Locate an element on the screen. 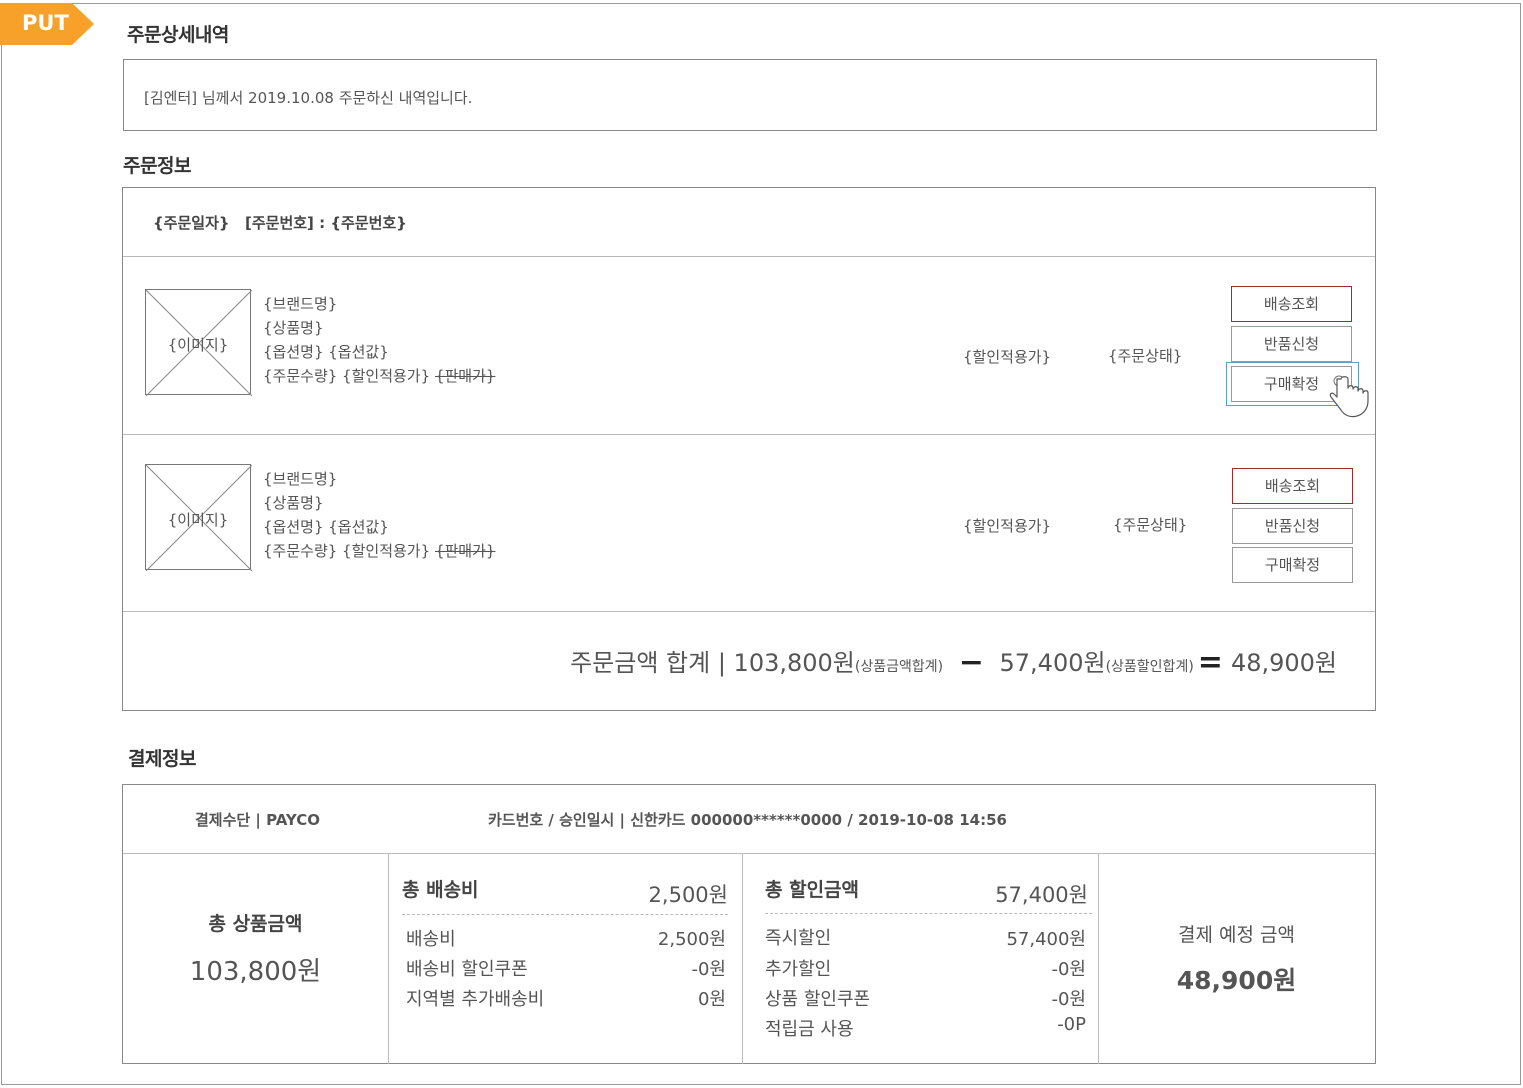 The image size is (1523, 1088). order-notice-text: [김엔터] 님께서 2019.10.08 주문하신 내역입니다. is located at coordinates (308, 98).